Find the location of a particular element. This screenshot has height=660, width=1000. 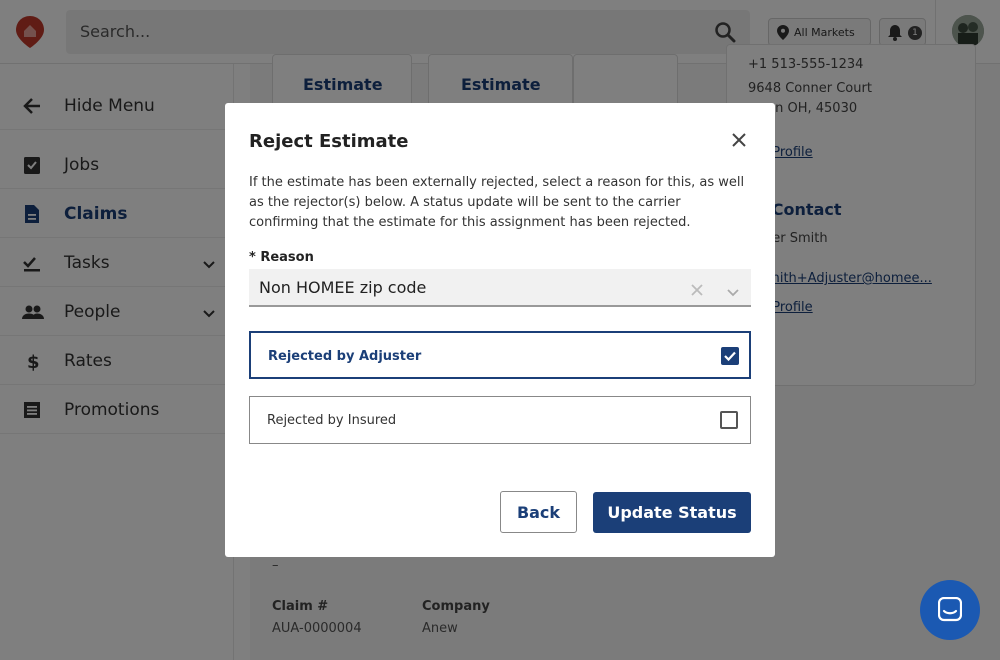

dialog-title: Reject Estimate is located at coordinates (329, 141).